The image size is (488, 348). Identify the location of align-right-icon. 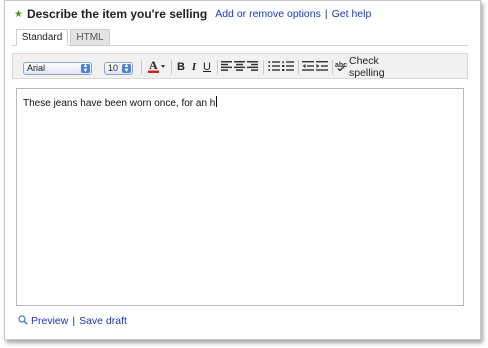
(252, 67).